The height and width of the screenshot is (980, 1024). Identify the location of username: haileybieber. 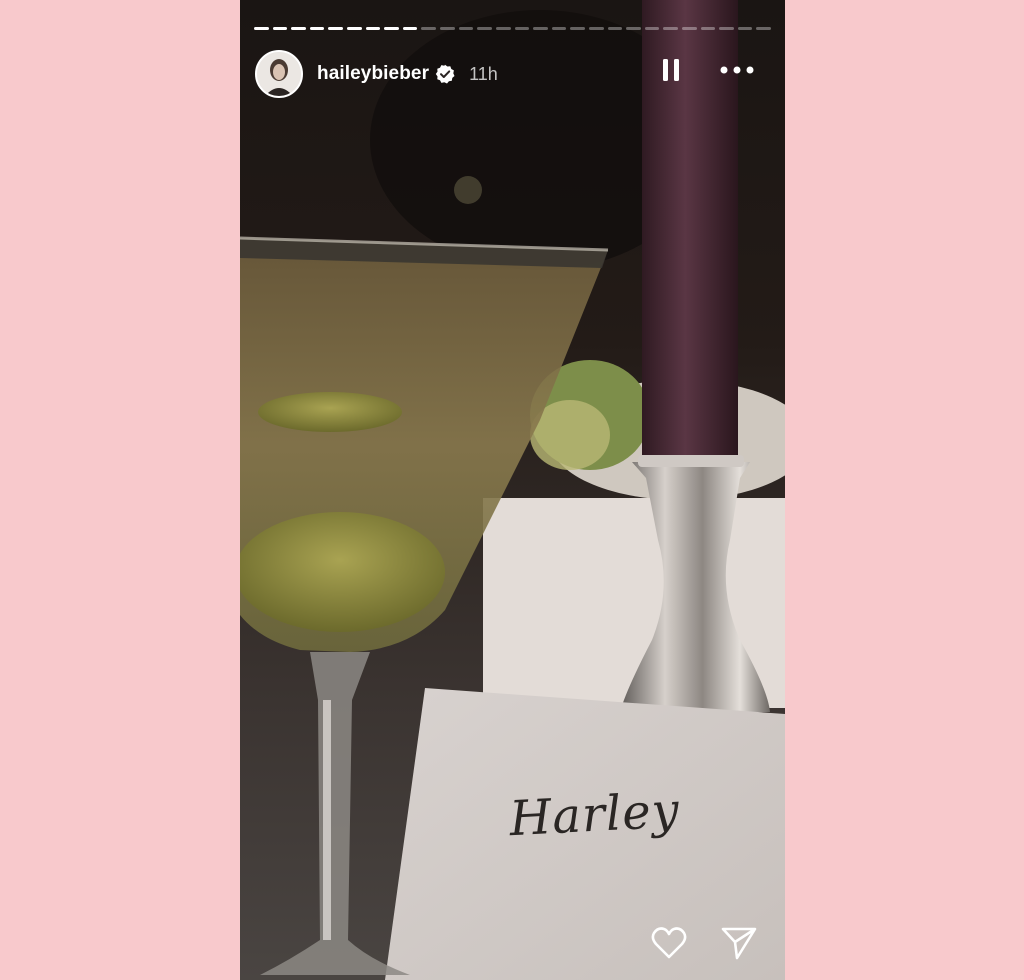
(373, 74).